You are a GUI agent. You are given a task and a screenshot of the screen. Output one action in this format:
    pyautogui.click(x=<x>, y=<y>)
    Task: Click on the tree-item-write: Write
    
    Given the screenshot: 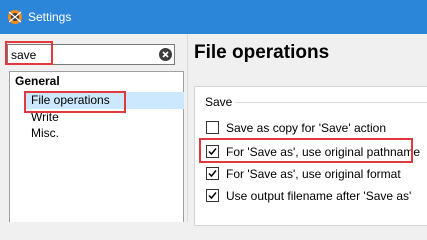 What is the action you would take?
    pyautogui.click(x=45, y=117)
    